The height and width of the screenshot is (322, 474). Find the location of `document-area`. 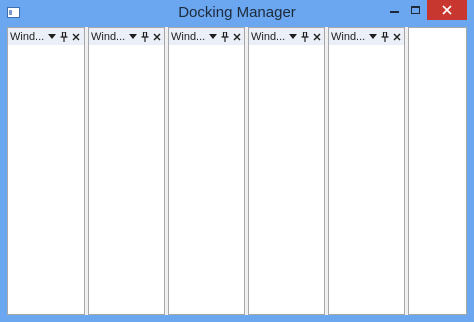

document-area is located at coordinates (437, 171).